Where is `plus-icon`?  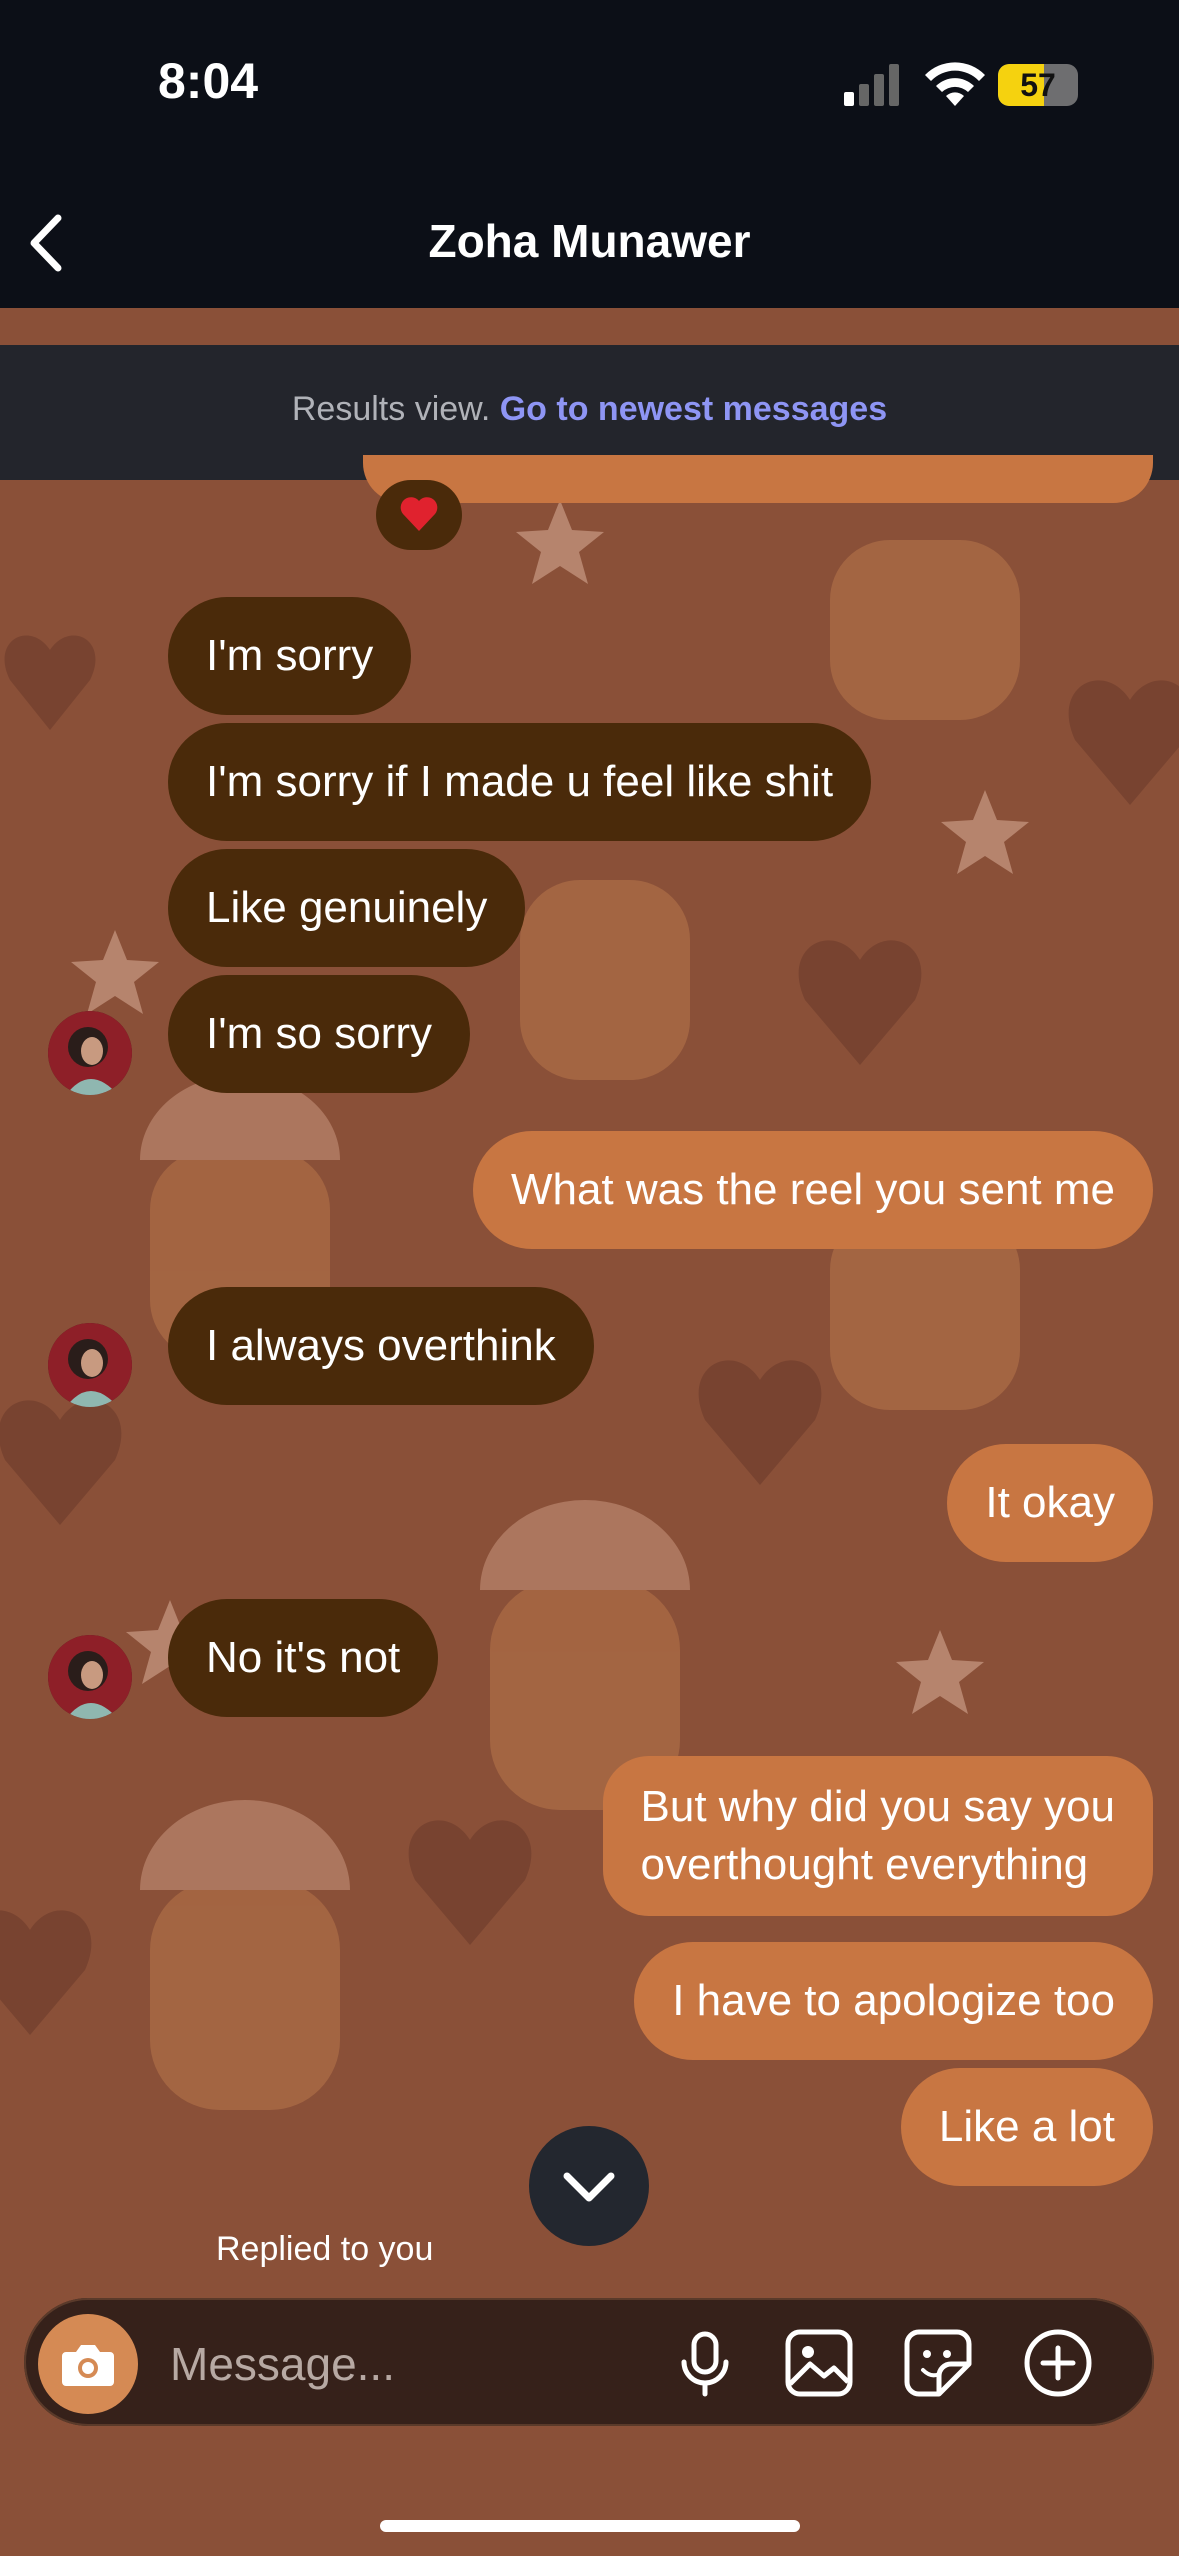 plus-icon is located at coordinates (1058, 2363).